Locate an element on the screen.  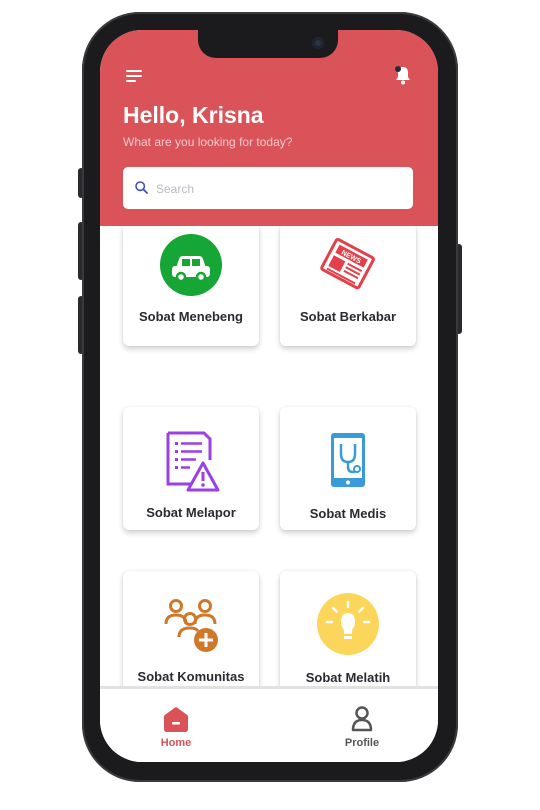
search-bar is located at coordinates (268, 188).